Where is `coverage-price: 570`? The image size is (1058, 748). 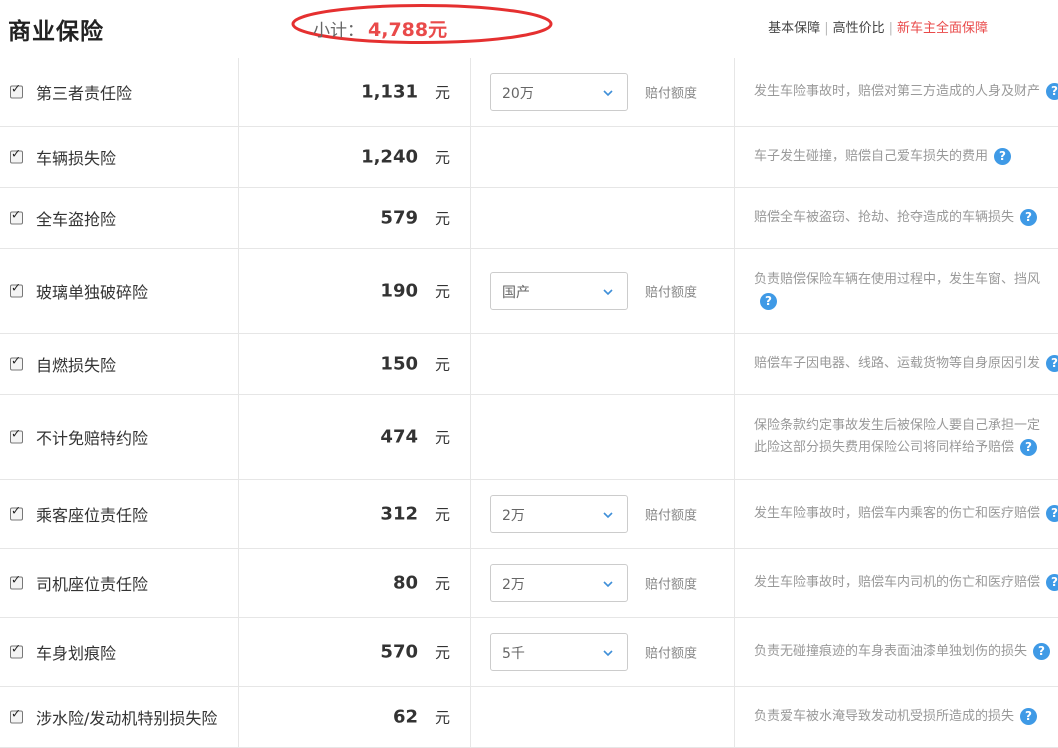
coverage-price: 570 is located at coordinates (399, 652).